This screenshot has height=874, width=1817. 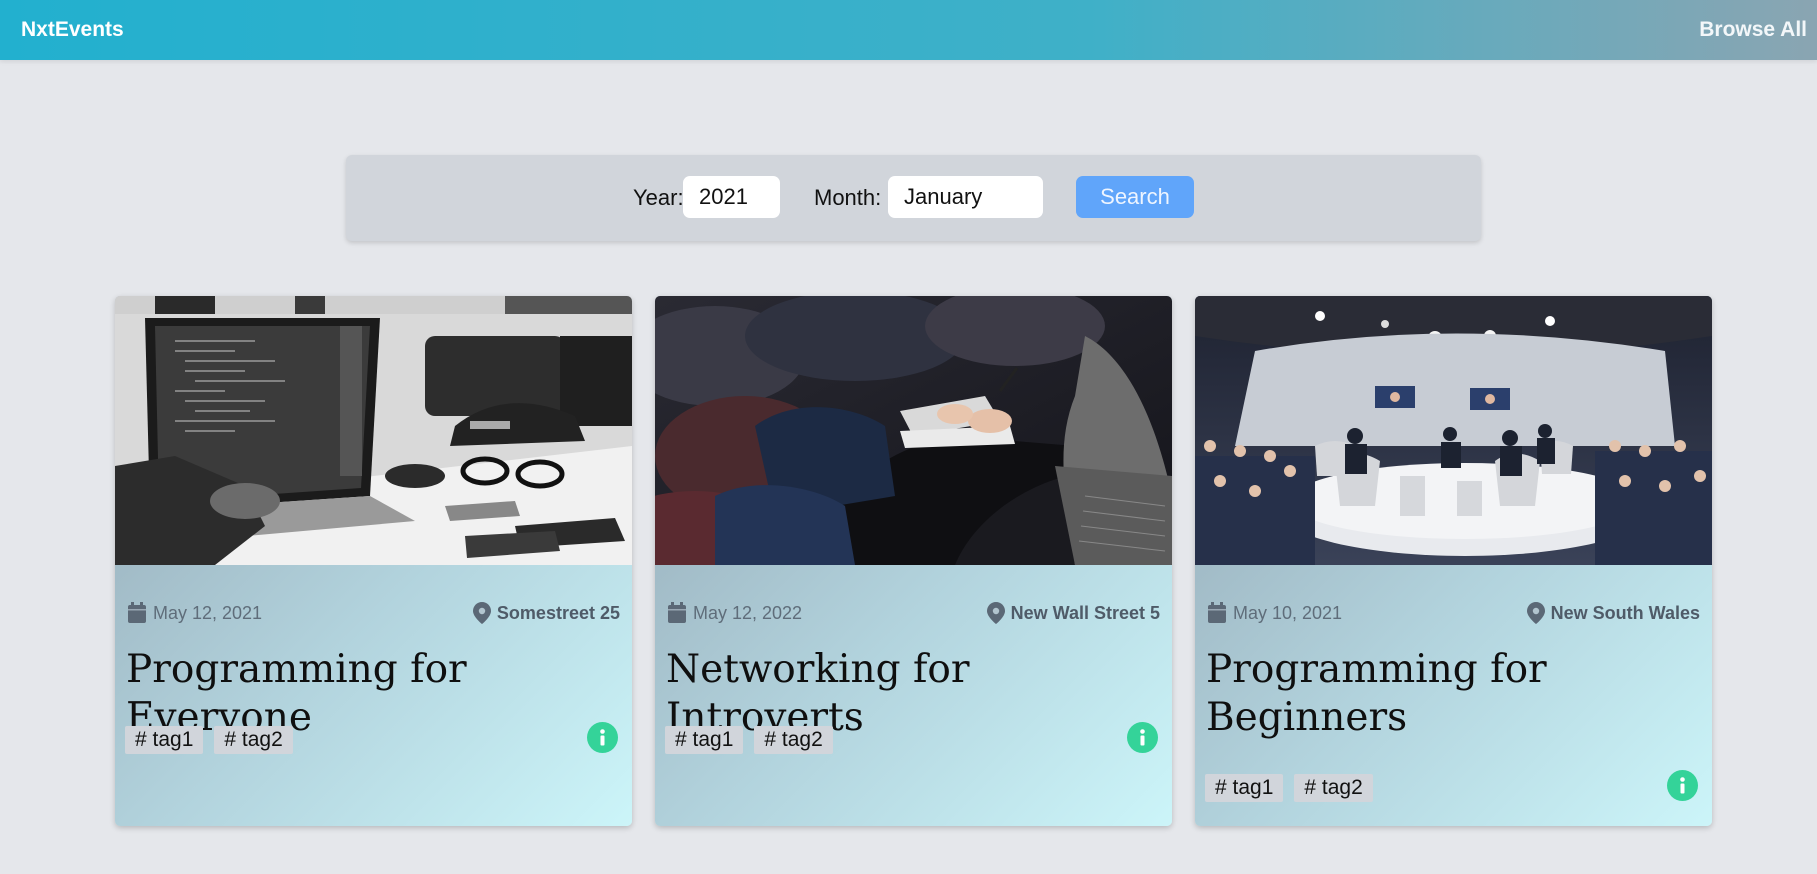 What do you see at coordinates (1753, 30) in the screenshot?
I see `browse-all-link: Browse All` at bounding box center [1753, 30].